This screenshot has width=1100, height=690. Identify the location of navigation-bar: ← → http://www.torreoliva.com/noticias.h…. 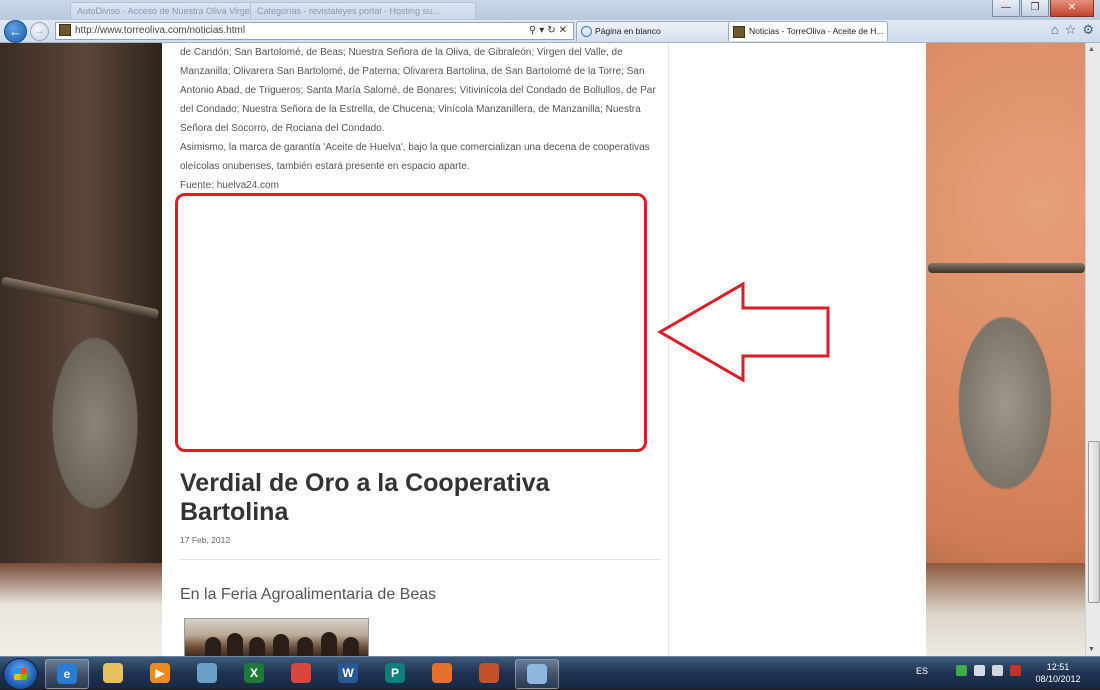
(550, 31).